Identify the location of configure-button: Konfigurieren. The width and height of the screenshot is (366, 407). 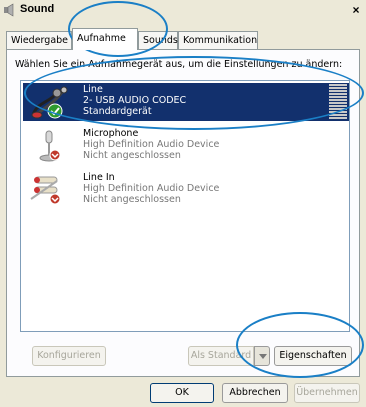
(69, 356).